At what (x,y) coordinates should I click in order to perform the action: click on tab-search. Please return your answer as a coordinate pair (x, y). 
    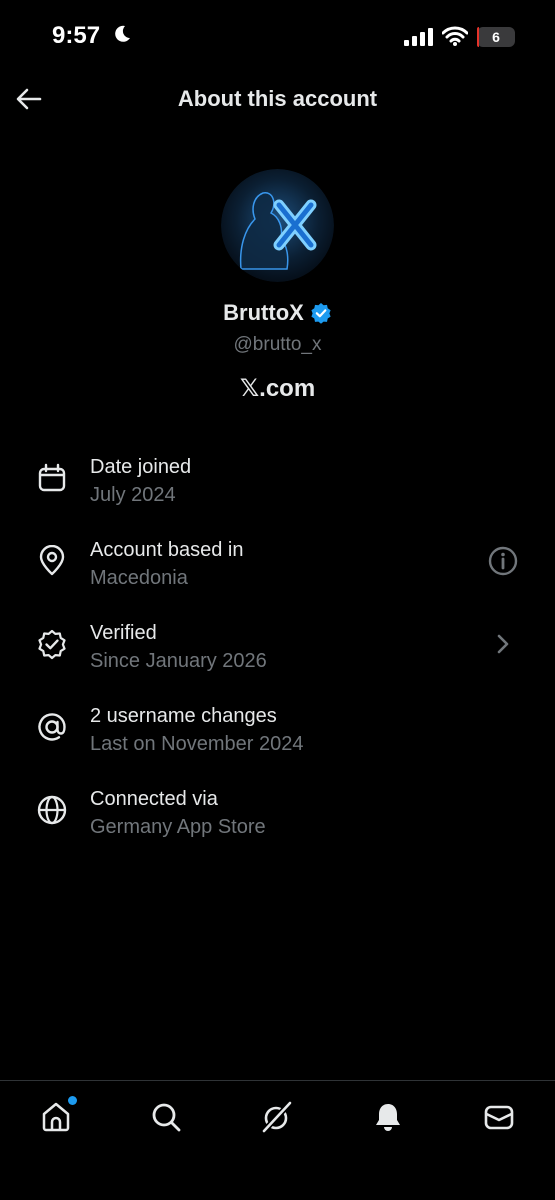
    Looking at the image, I should click on (166, 1117).